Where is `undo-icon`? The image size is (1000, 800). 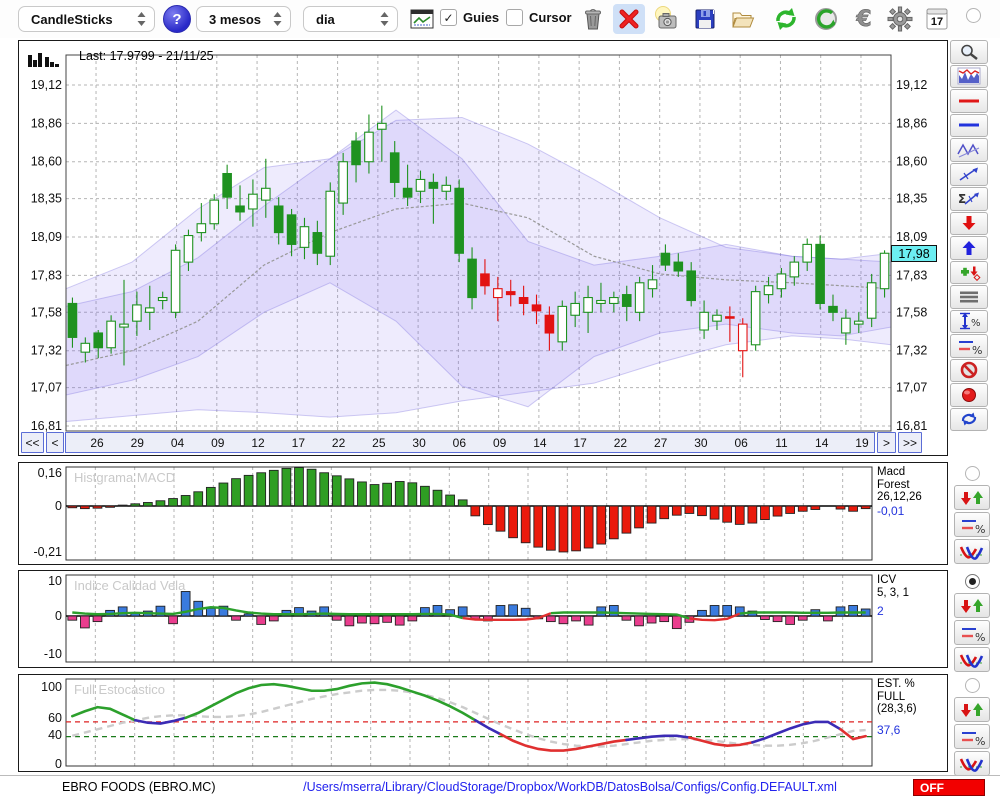
undo-icon is located at coordinates (826, 19).